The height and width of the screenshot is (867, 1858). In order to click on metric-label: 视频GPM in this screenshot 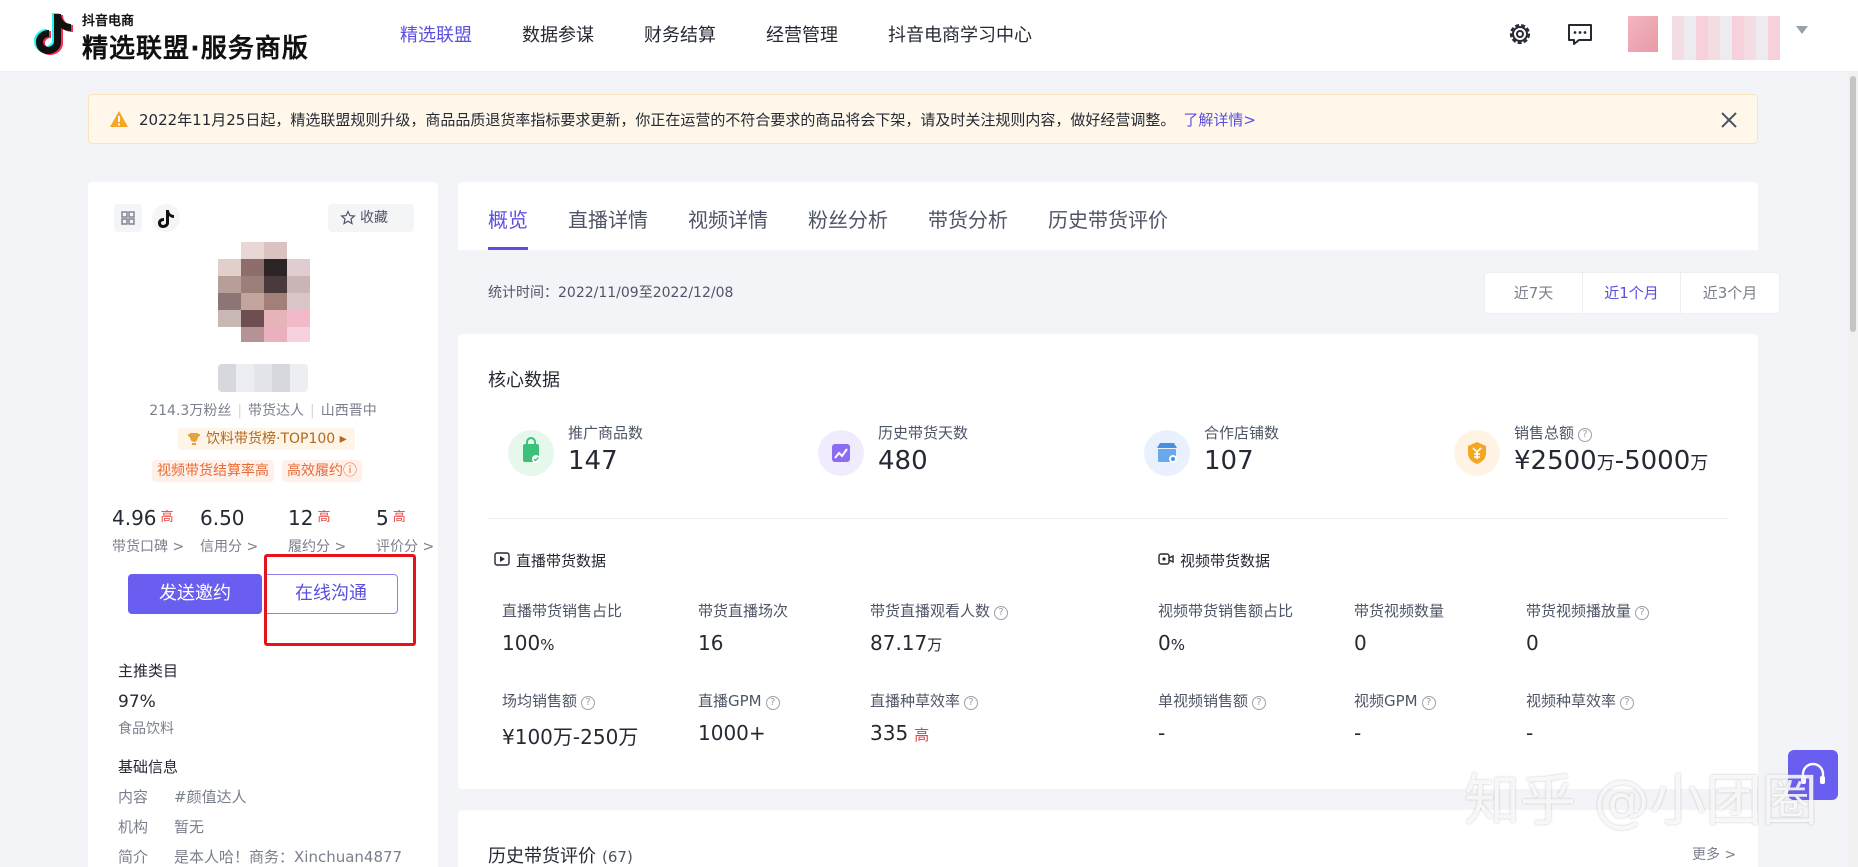, I will do `click(1386, 701)`.